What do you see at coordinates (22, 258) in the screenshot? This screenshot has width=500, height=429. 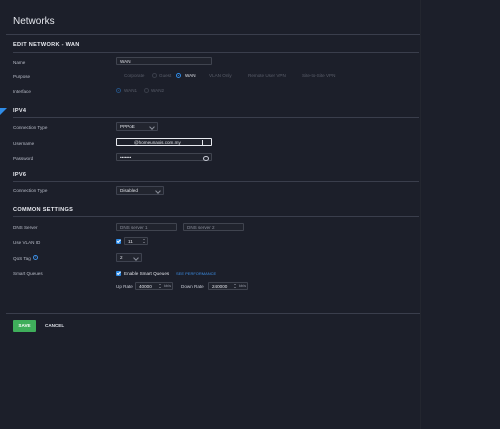 I see `qos-label: QoS Tag` at bounding box center [22, 258].